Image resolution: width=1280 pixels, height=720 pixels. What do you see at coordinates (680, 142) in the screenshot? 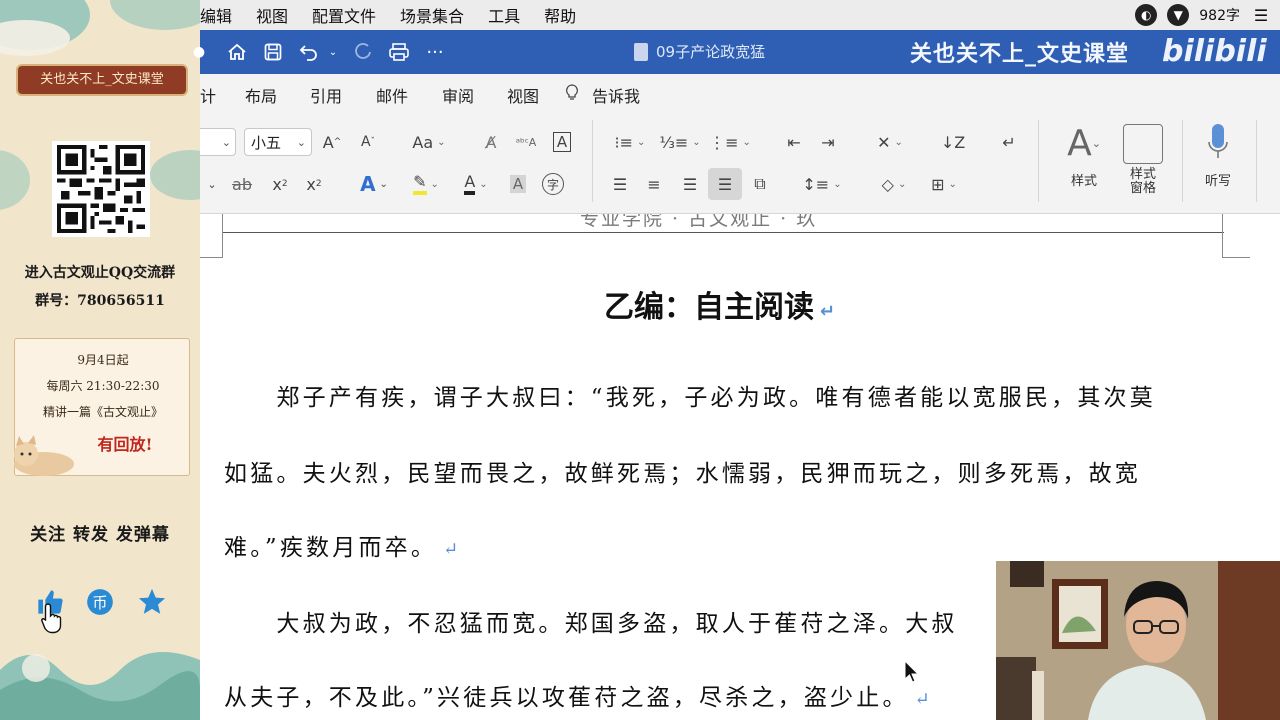
I see `numbering-icon: ⅓≡ ⌄` at bounding box center [680, 142].